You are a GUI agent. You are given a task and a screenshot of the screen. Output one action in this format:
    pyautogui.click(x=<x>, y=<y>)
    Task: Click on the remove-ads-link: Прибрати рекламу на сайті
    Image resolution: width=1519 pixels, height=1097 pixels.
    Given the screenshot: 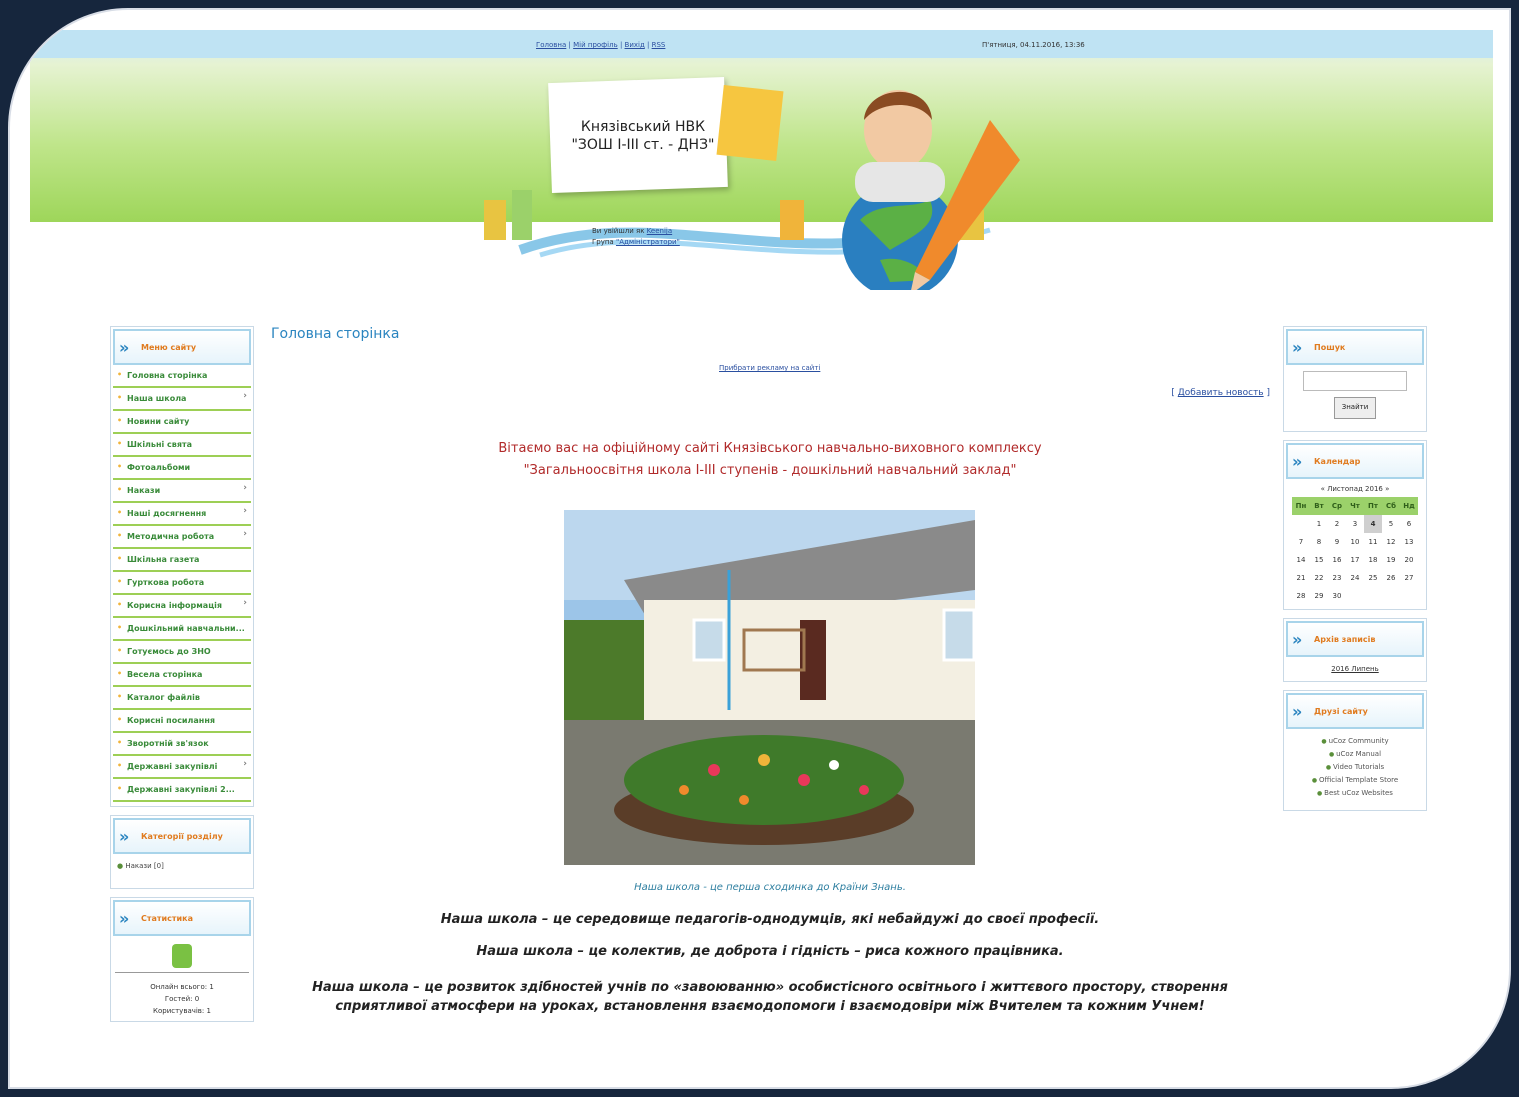 What is the action you would take?
    pyautogui.click(x=769, y=368)
    